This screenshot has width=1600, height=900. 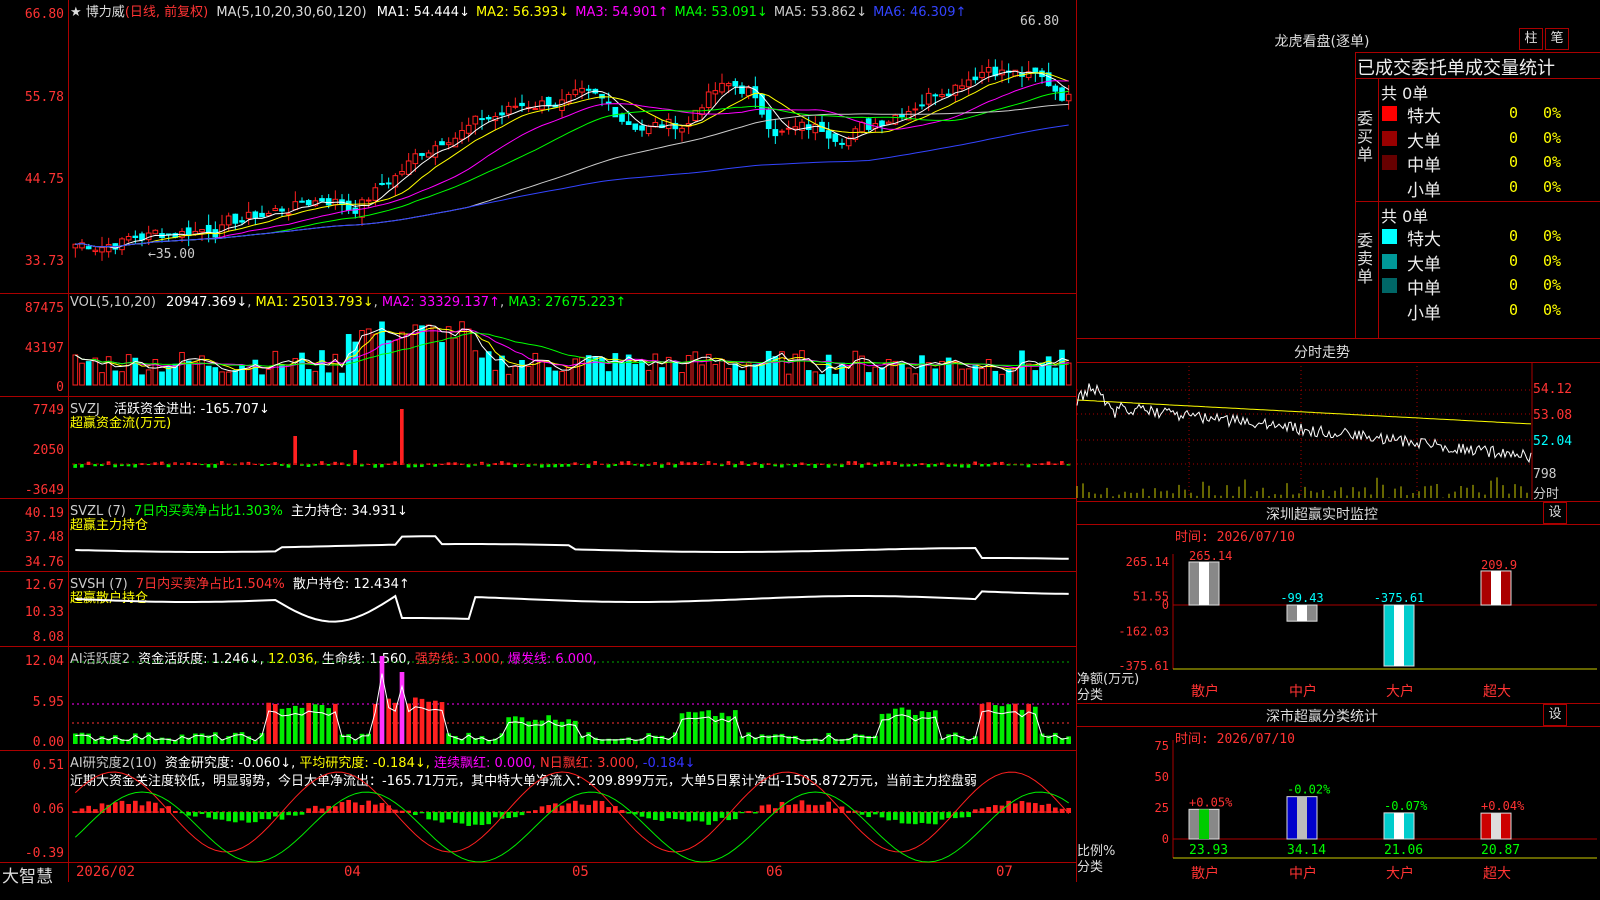 I want to click on stat-ytick: 75, so click(x=1162, y=746).